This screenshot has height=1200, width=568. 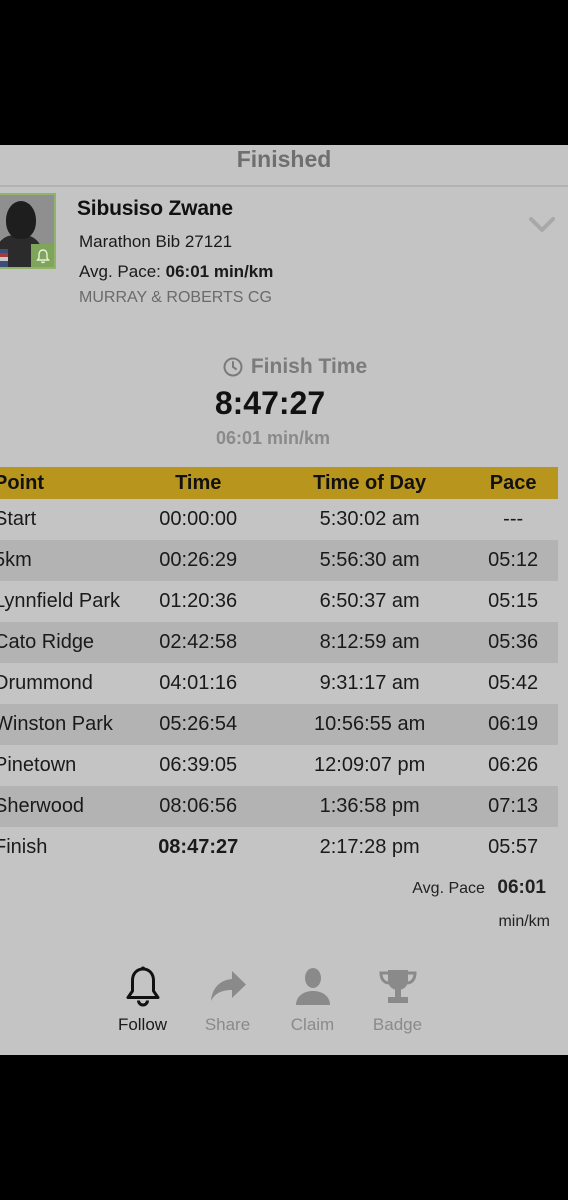 I want to click on cell-pace: 05:36, so click(x=513, y=642).